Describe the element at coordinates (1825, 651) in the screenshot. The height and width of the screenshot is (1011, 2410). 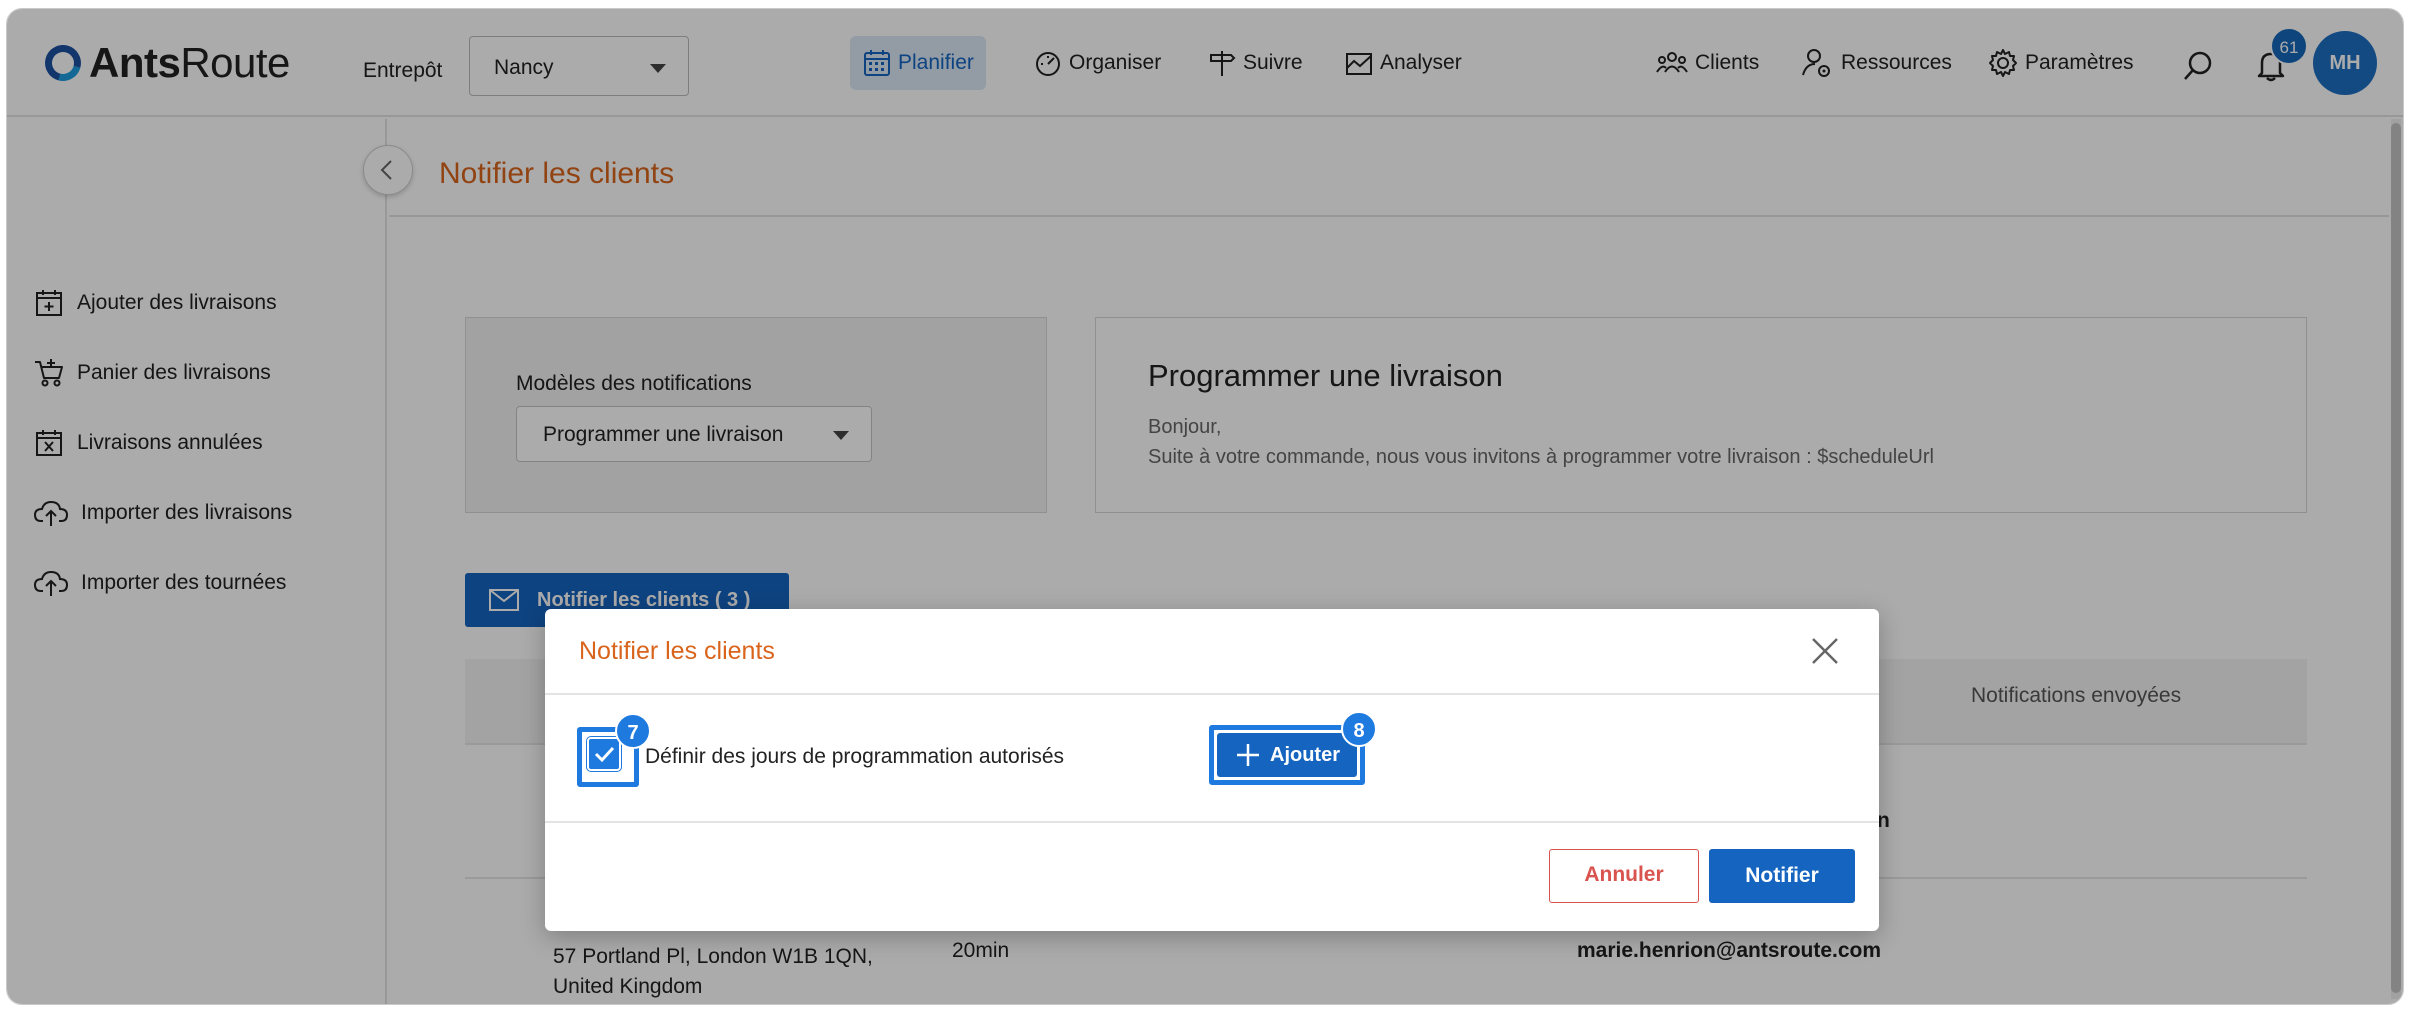
I see `close-icon` at that location.